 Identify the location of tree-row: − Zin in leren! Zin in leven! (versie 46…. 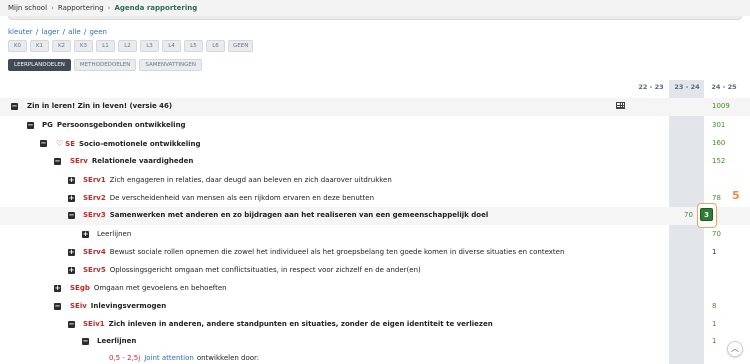
(375, 107).